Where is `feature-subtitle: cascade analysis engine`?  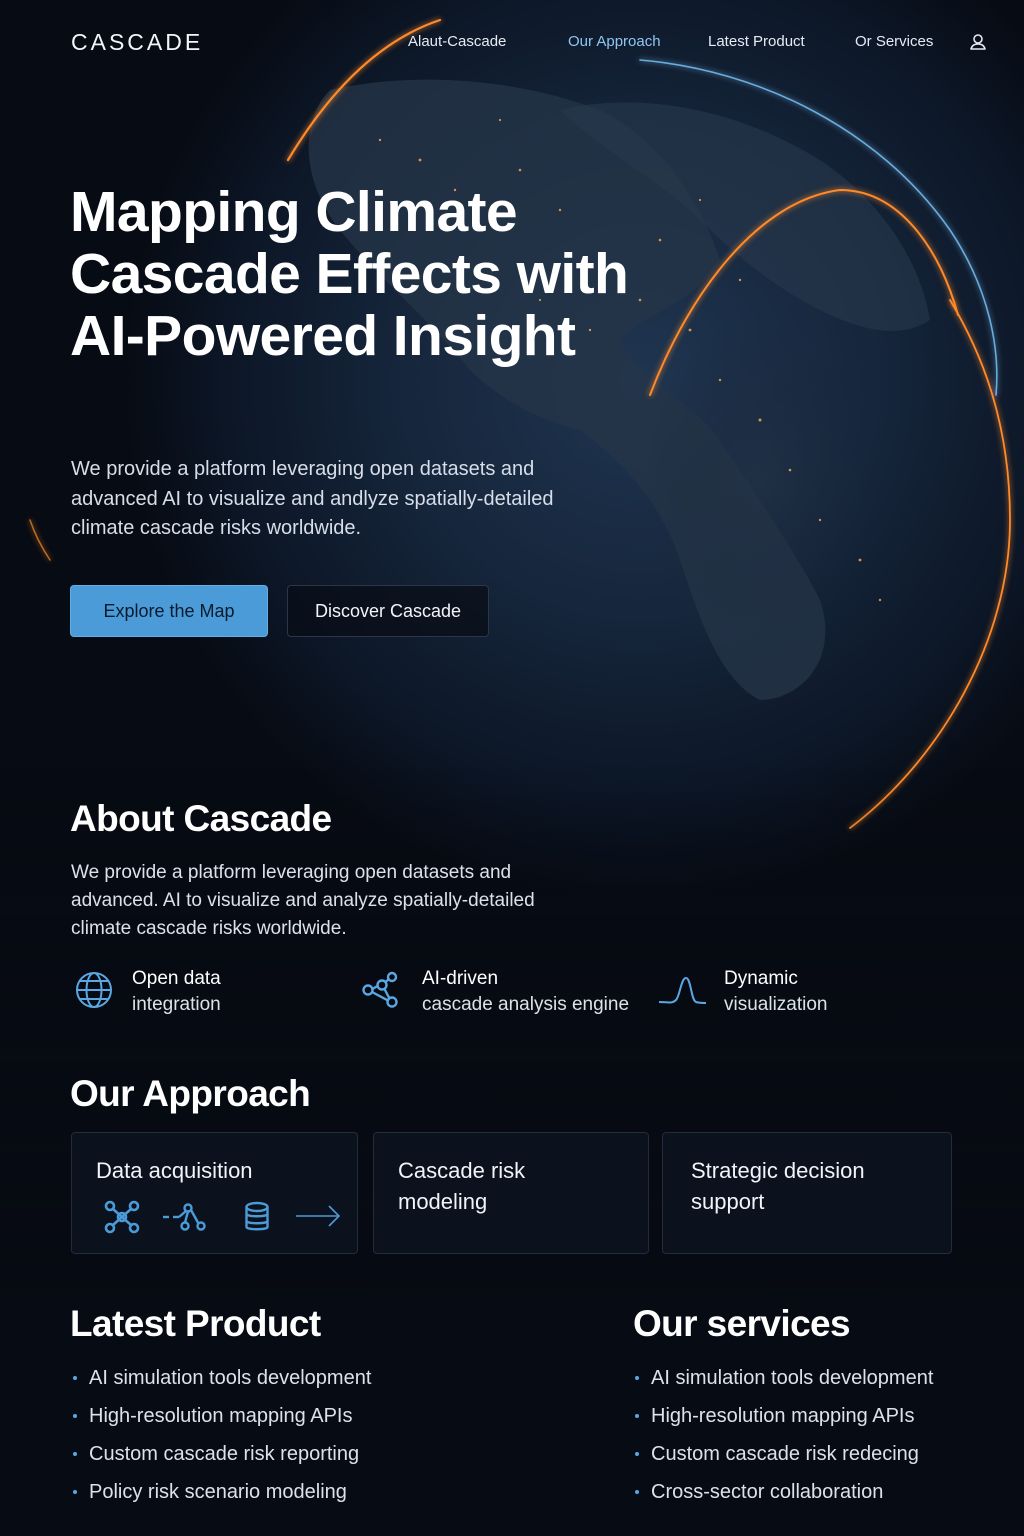
feature-subtitle: cascade analysis engine is located at coordinates (526, 1004).